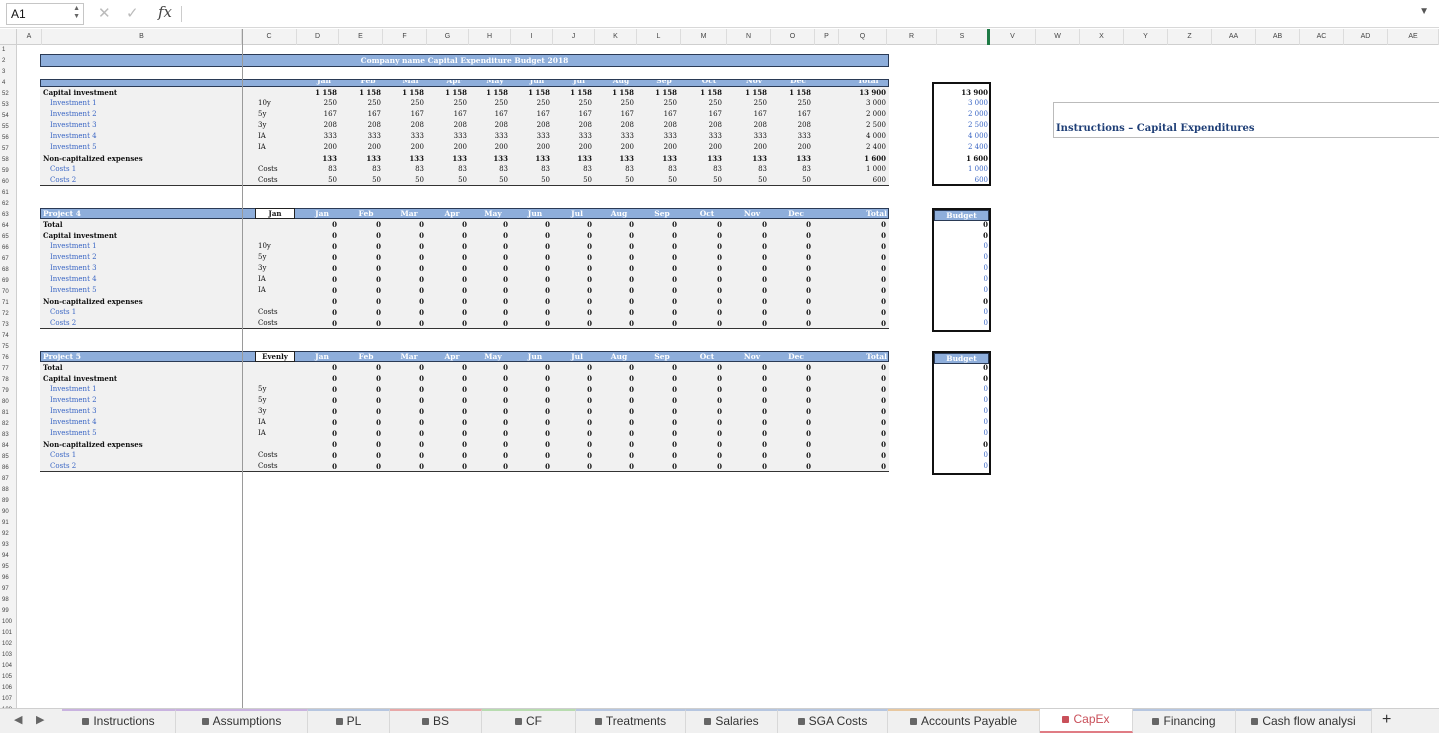 The image size is (1439, 733). I want to click on column-header-v: V, so click(1013, 37).